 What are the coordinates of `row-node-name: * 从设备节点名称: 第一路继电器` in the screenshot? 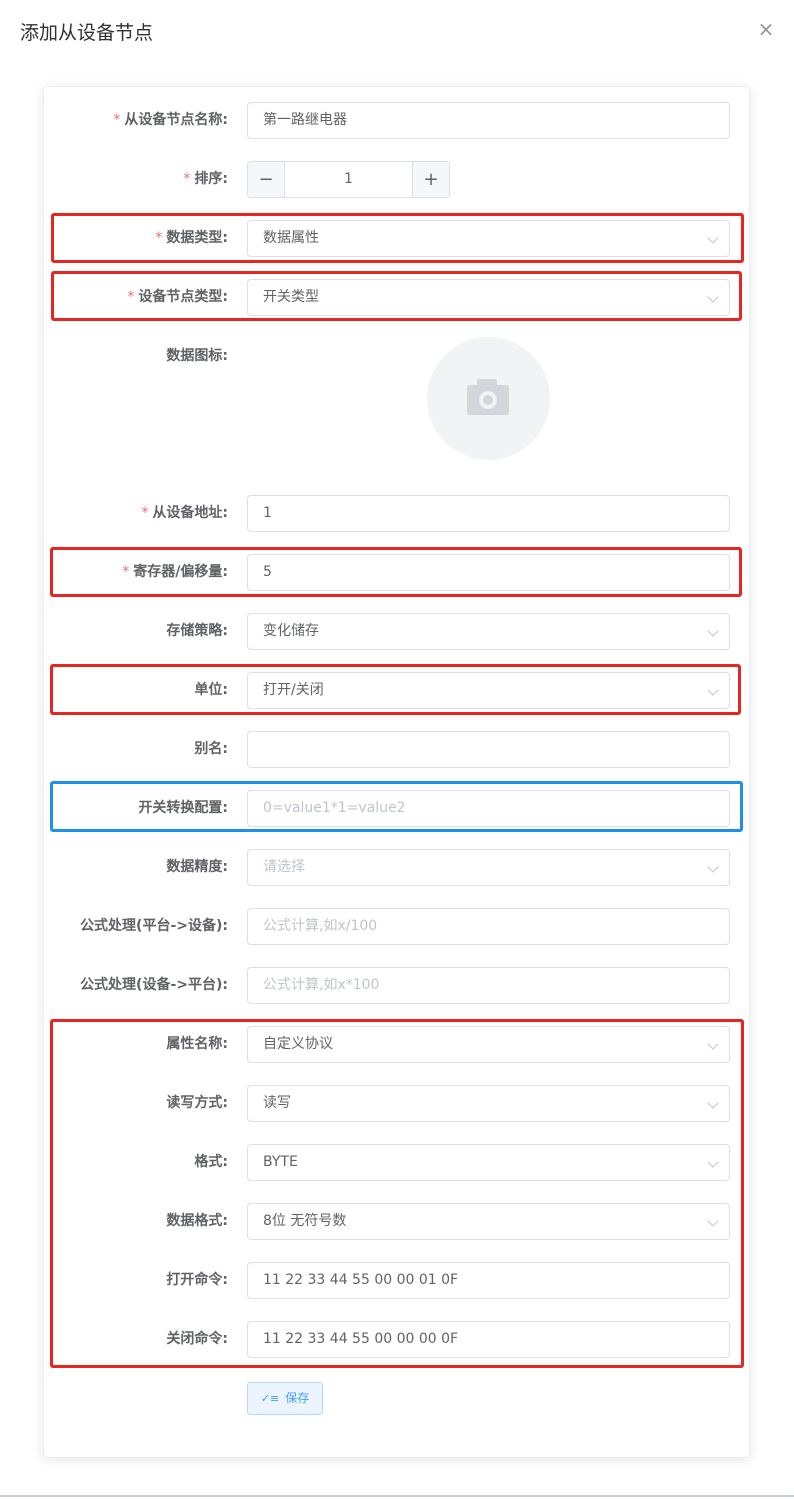 It's located at (397, 120).